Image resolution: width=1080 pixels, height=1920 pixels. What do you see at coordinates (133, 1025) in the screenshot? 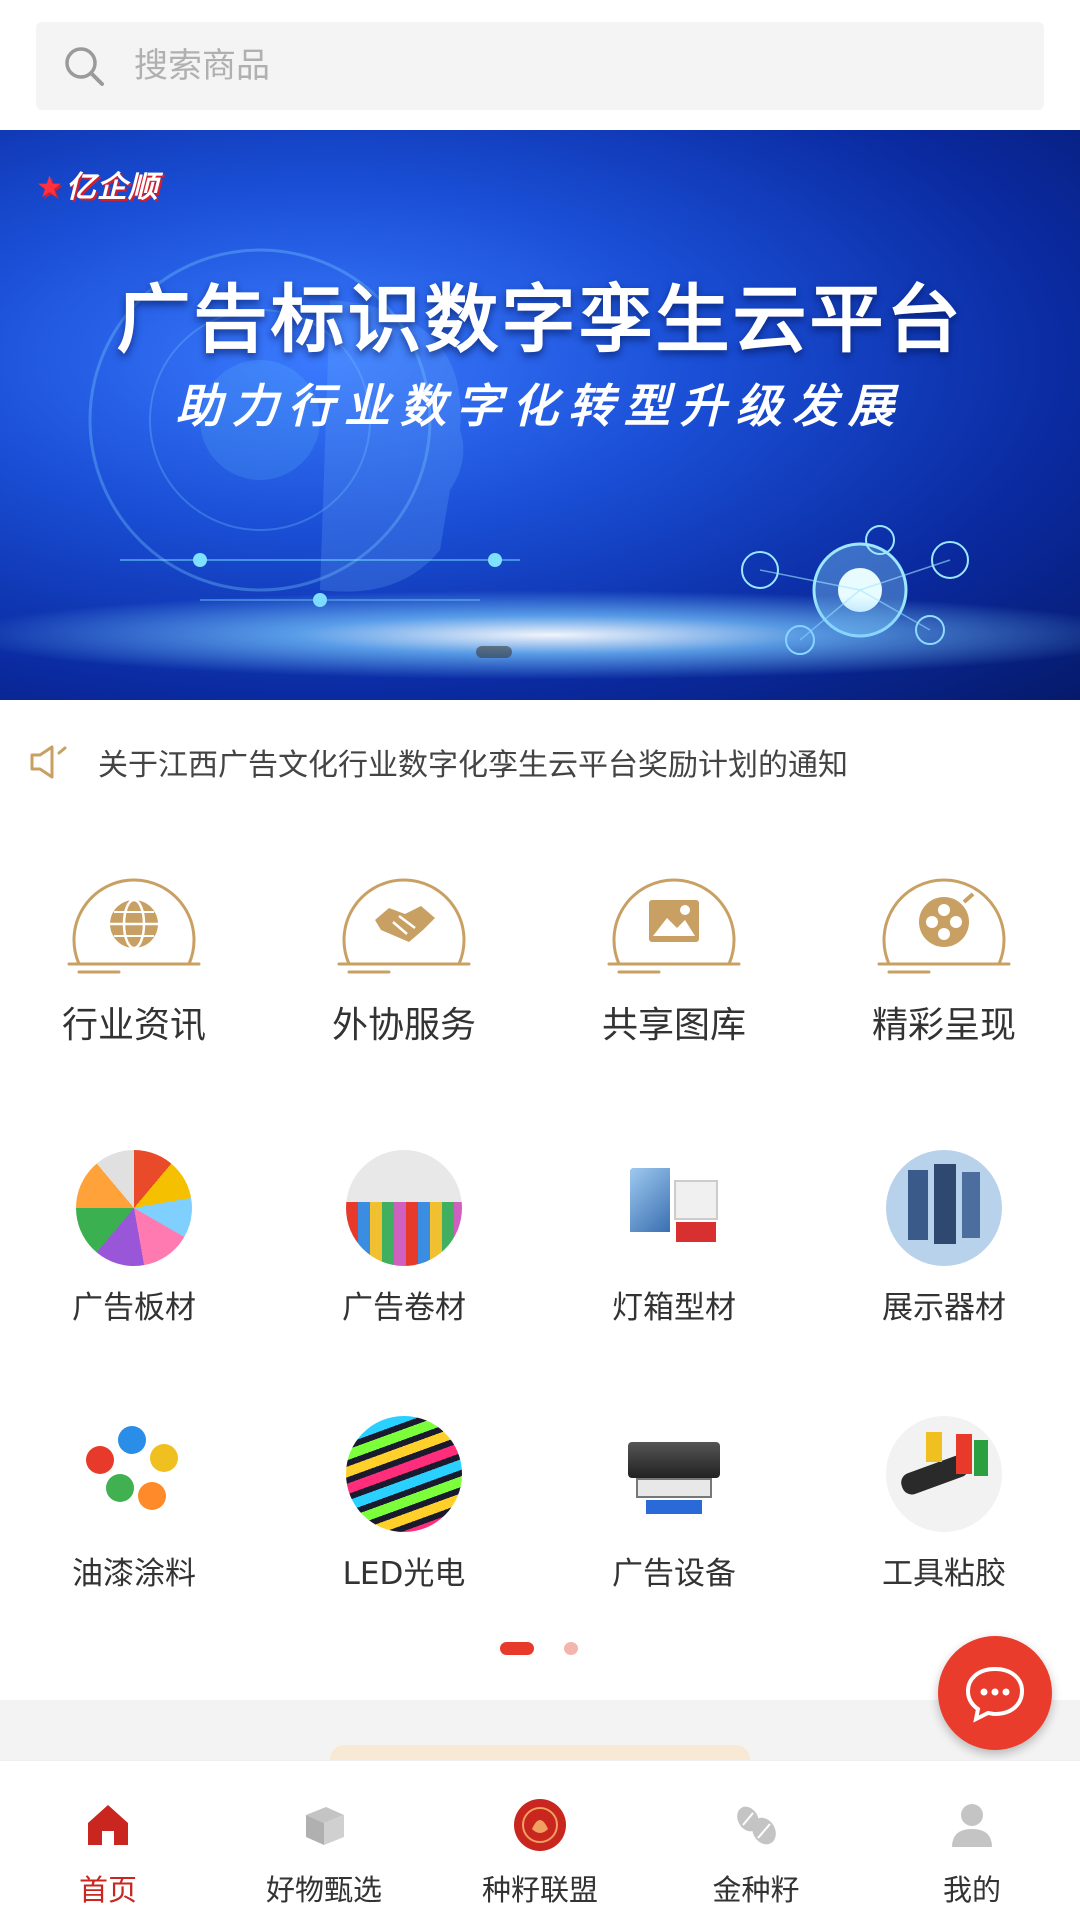
I see `service-label: 行业资讯` at bounding box center [133, 1025].